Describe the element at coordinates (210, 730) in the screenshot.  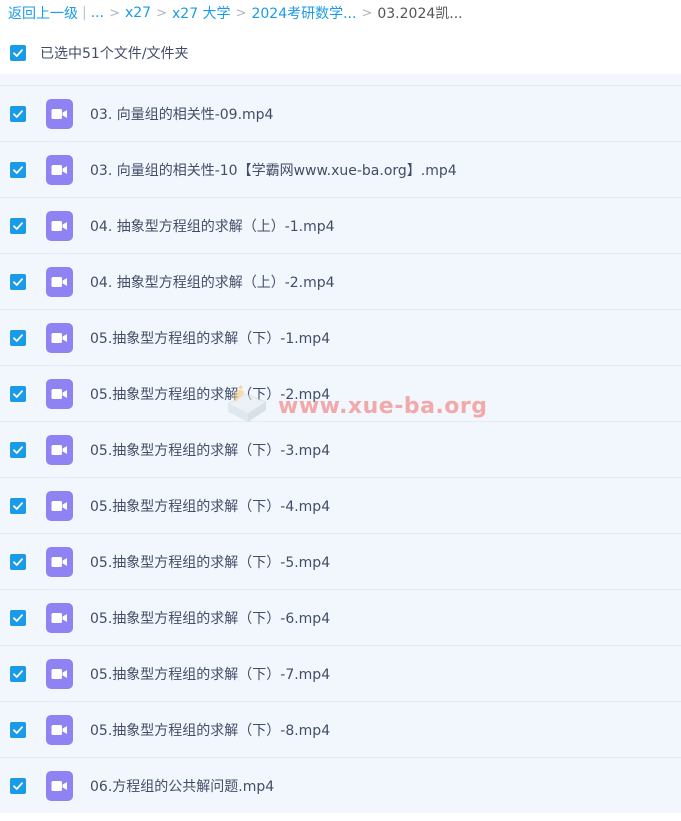
I see `file-name: 05.抽象型方程组的求解（下）-8.mp4` at that location.